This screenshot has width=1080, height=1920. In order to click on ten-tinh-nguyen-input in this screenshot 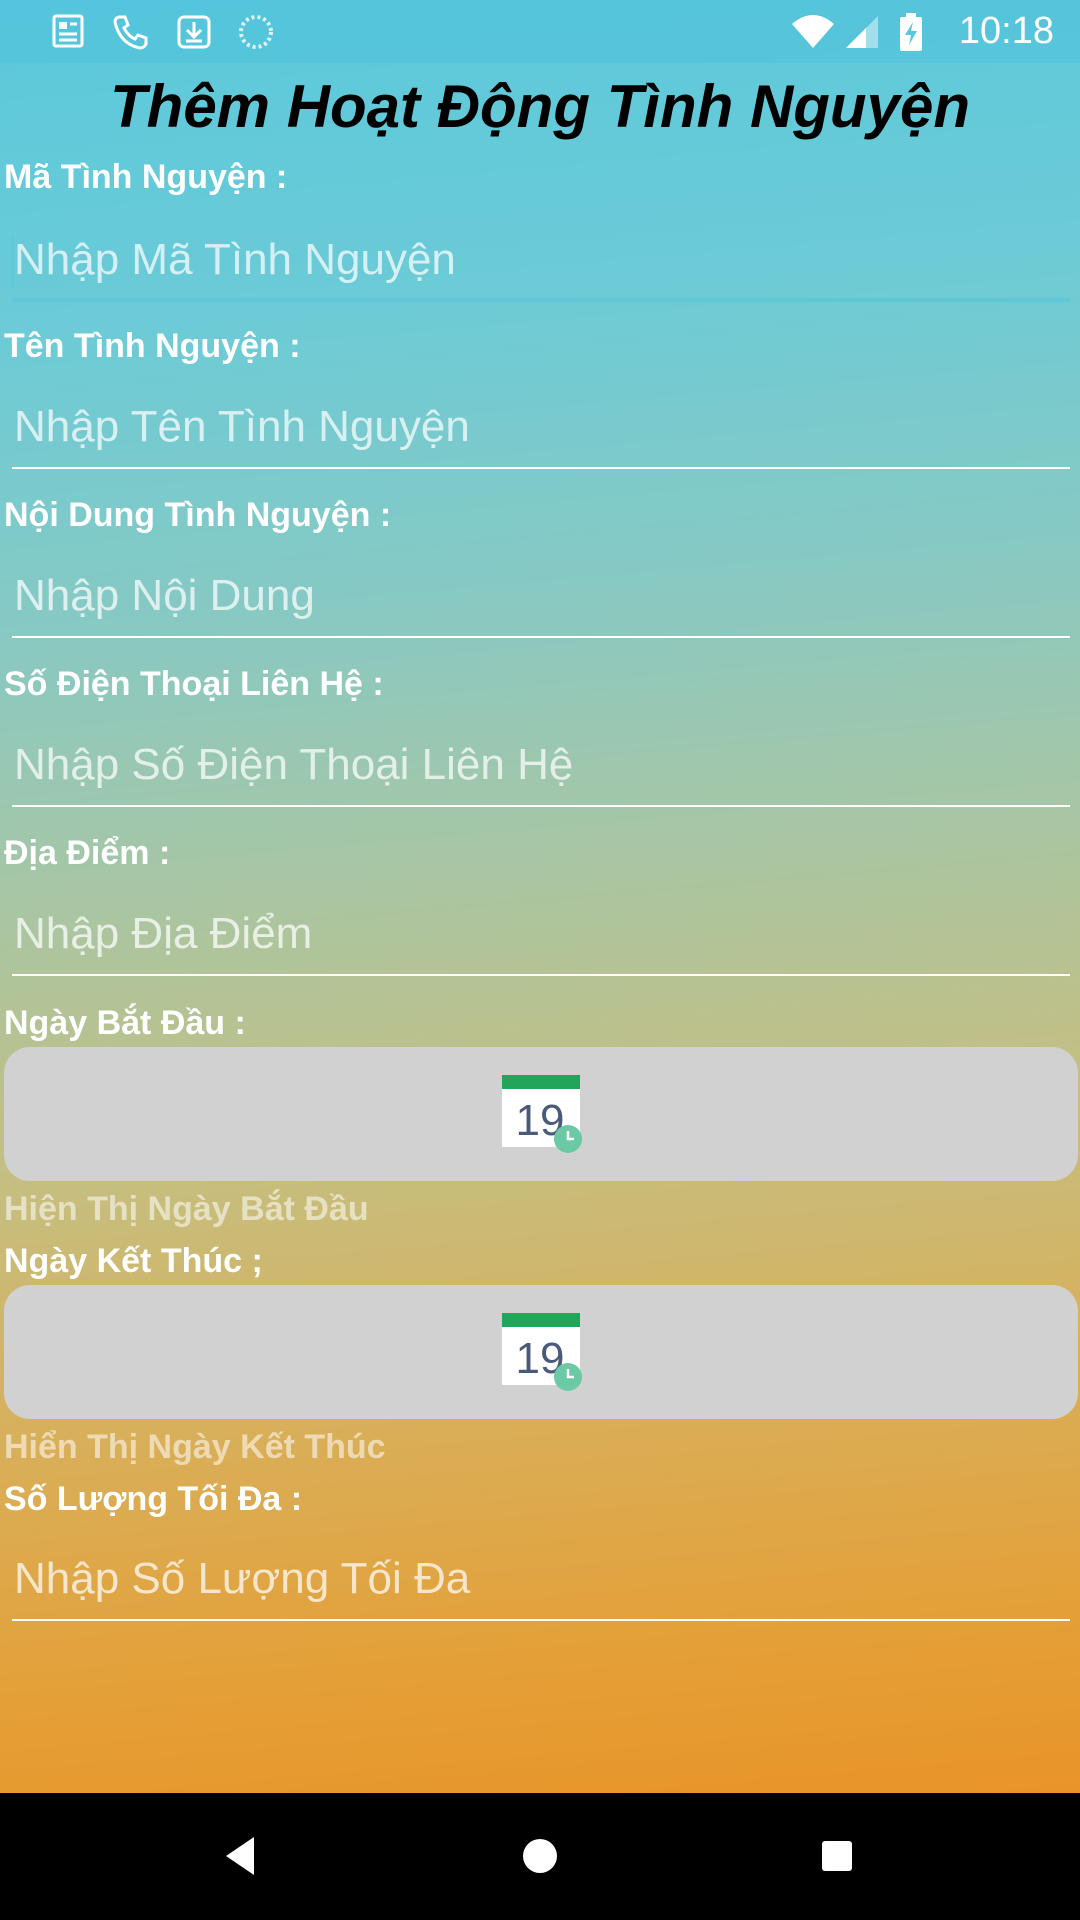, I will do `click(534, 427)`.